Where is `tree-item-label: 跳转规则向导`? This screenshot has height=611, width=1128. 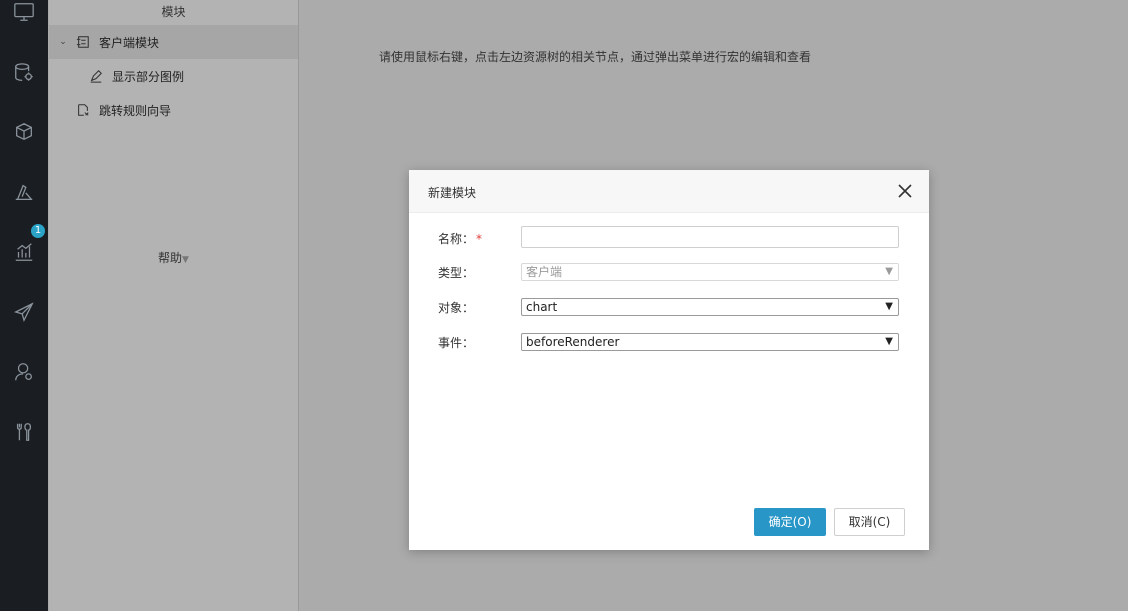 tree-item-label: 跳转规则向导 is located at coordinates (135, 110).